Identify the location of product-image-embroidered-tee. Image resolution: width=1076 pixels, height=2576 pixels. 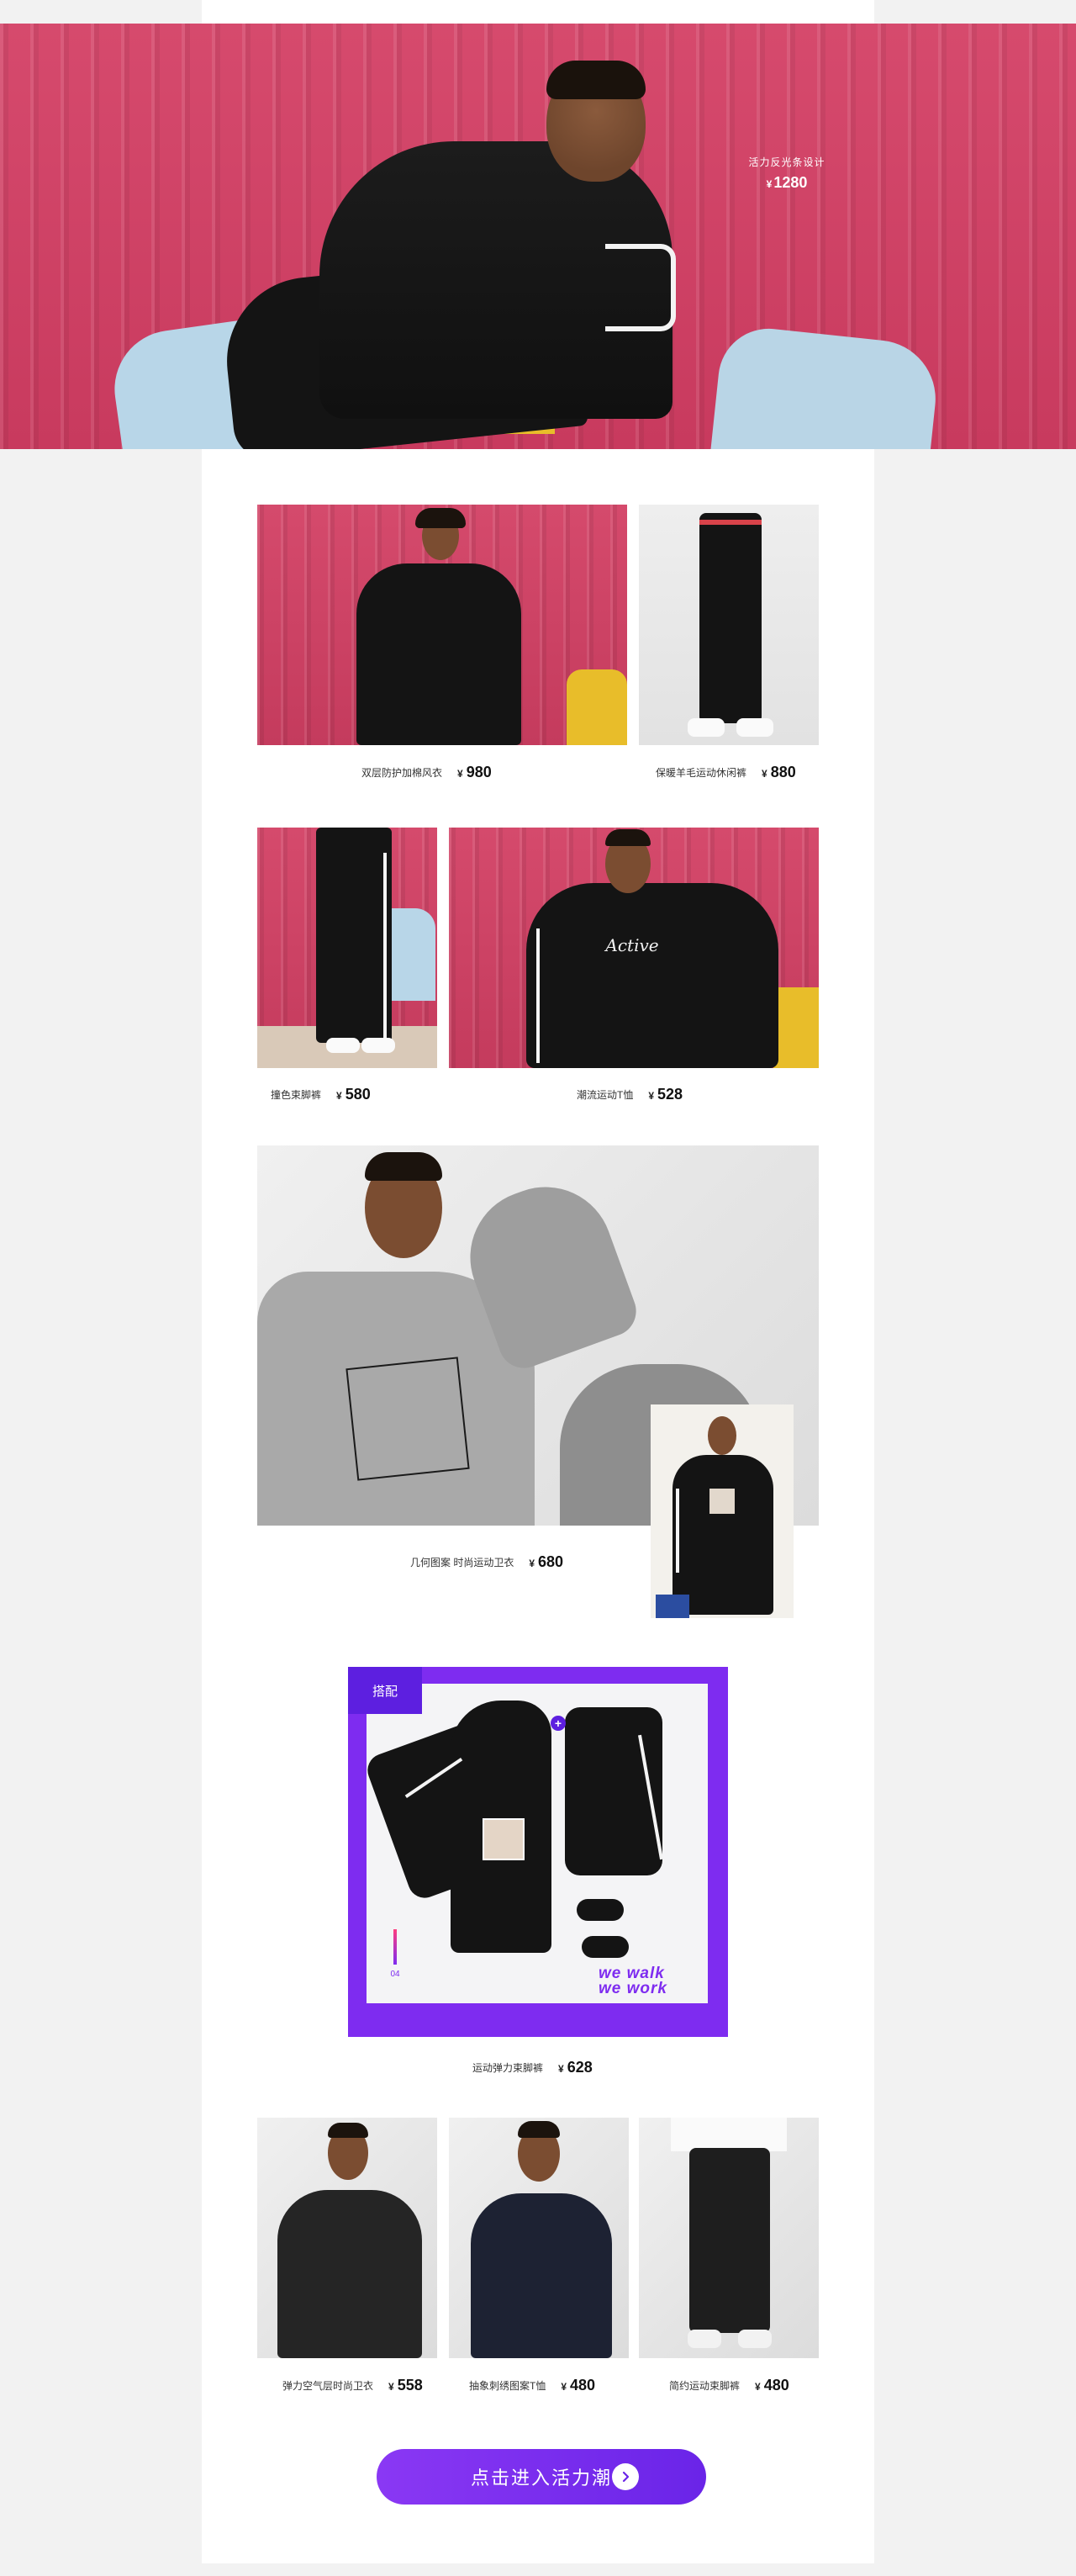
(539, 2238).